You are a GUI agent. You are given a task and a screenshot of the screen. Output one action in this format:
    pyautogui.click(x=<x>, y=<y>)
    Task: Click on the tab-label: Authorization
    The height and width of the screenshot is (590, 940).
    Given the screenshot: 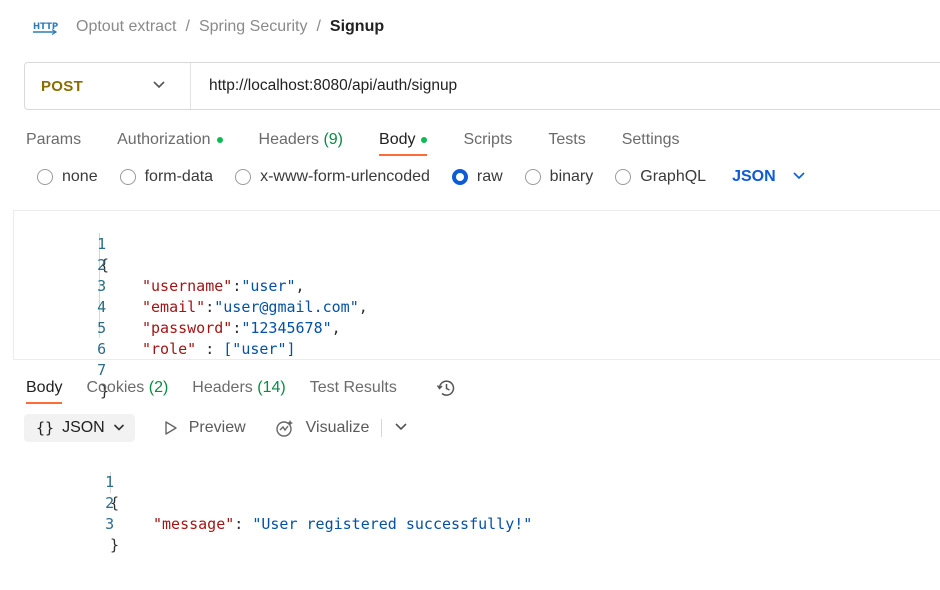 What is the action you would take?
    pyautogui.click(x=164, y=139)
    